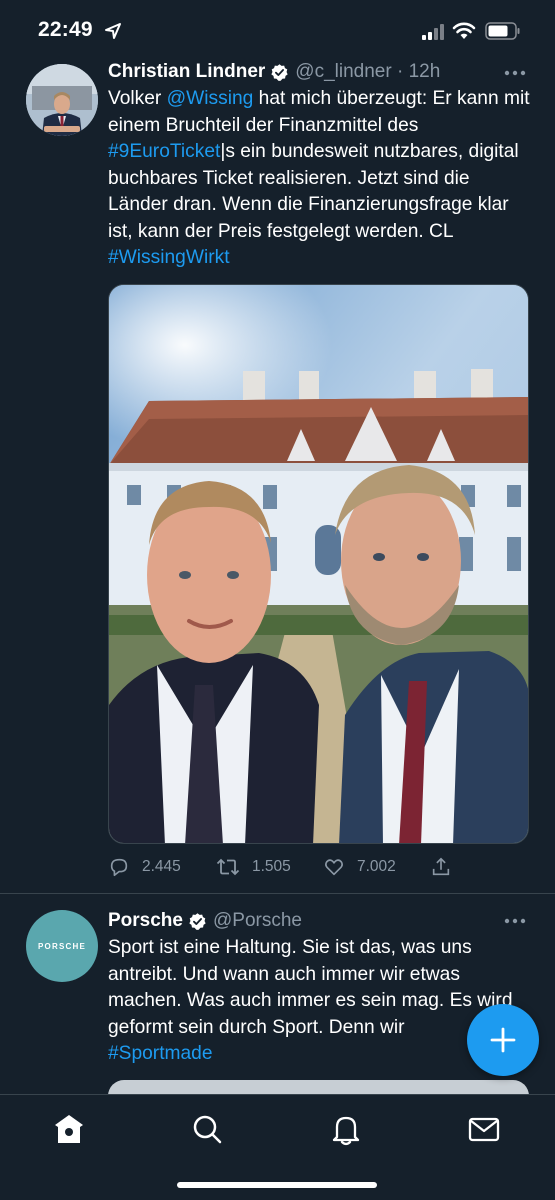  I want to click on share-icon, so click(441, 866).